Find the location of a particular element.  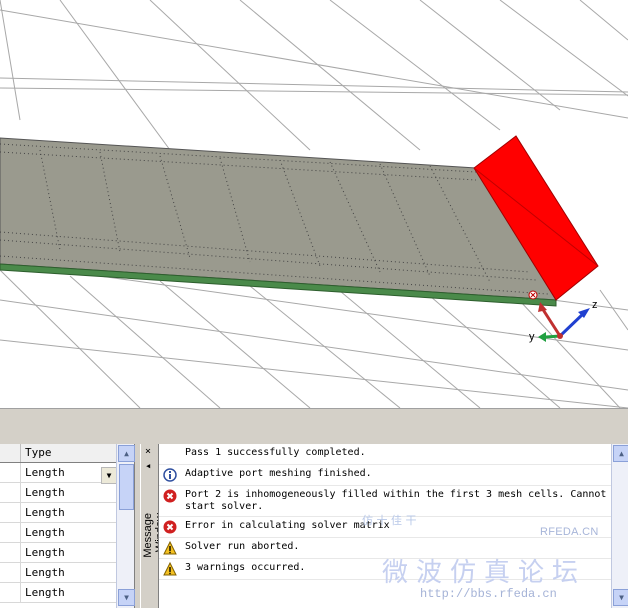

watermark-site: RFEDA.CN is located at coordinates (569, 532).